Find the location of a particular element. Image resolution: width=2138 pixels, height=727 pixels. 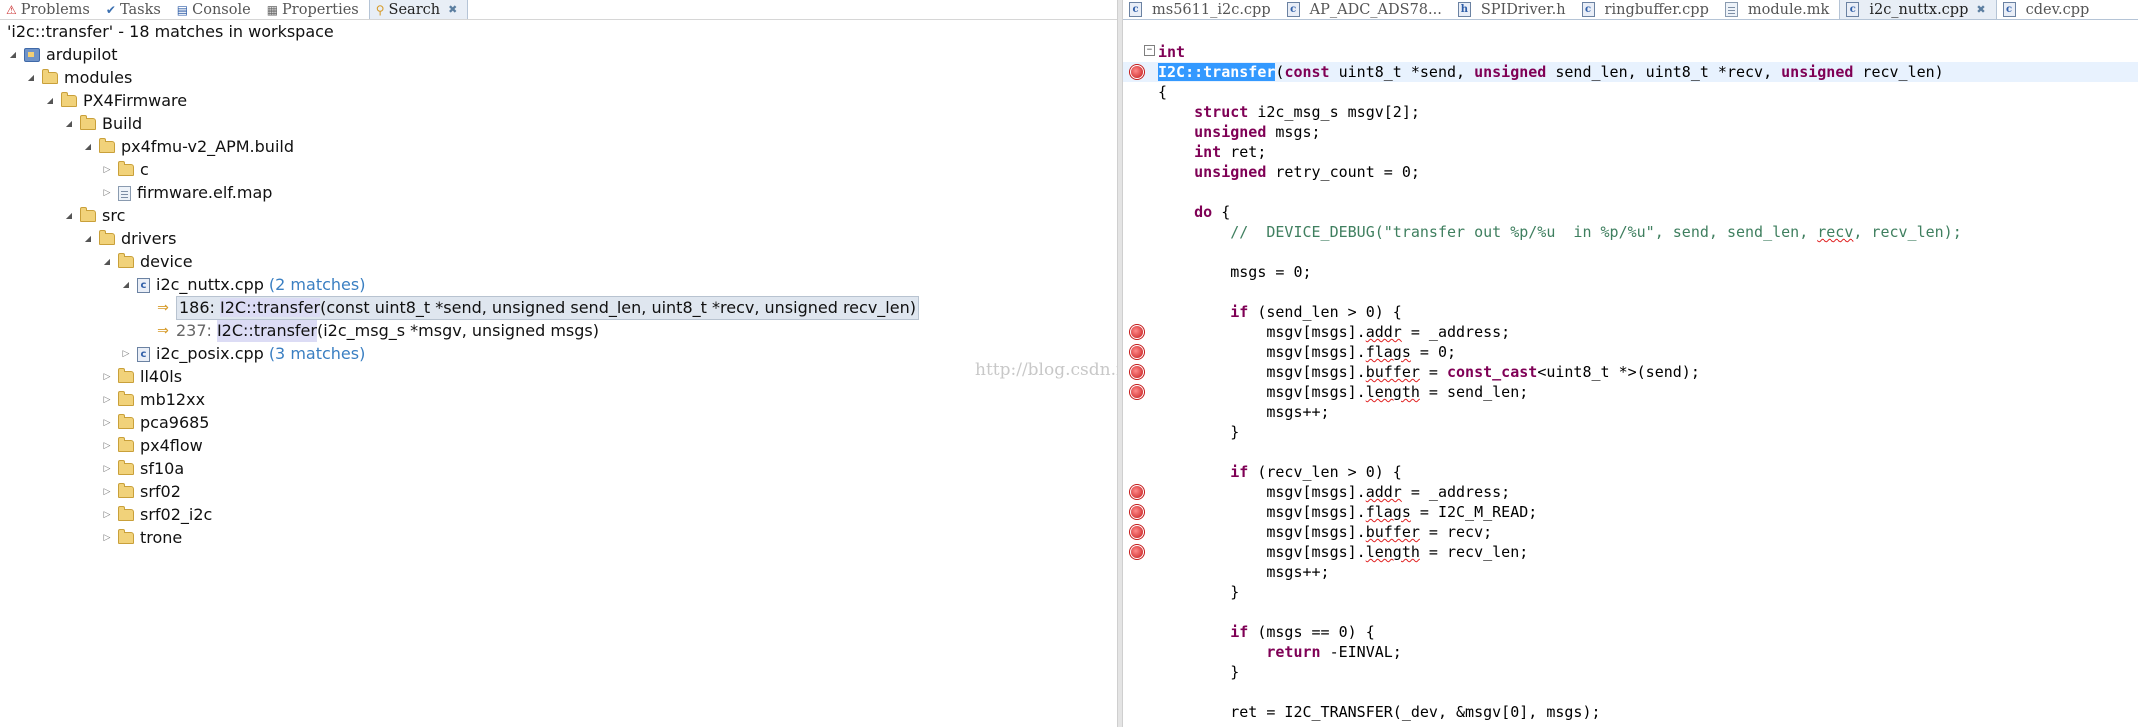

search-flashlight-icon: ⚲ is located at coordinates (380, 9).